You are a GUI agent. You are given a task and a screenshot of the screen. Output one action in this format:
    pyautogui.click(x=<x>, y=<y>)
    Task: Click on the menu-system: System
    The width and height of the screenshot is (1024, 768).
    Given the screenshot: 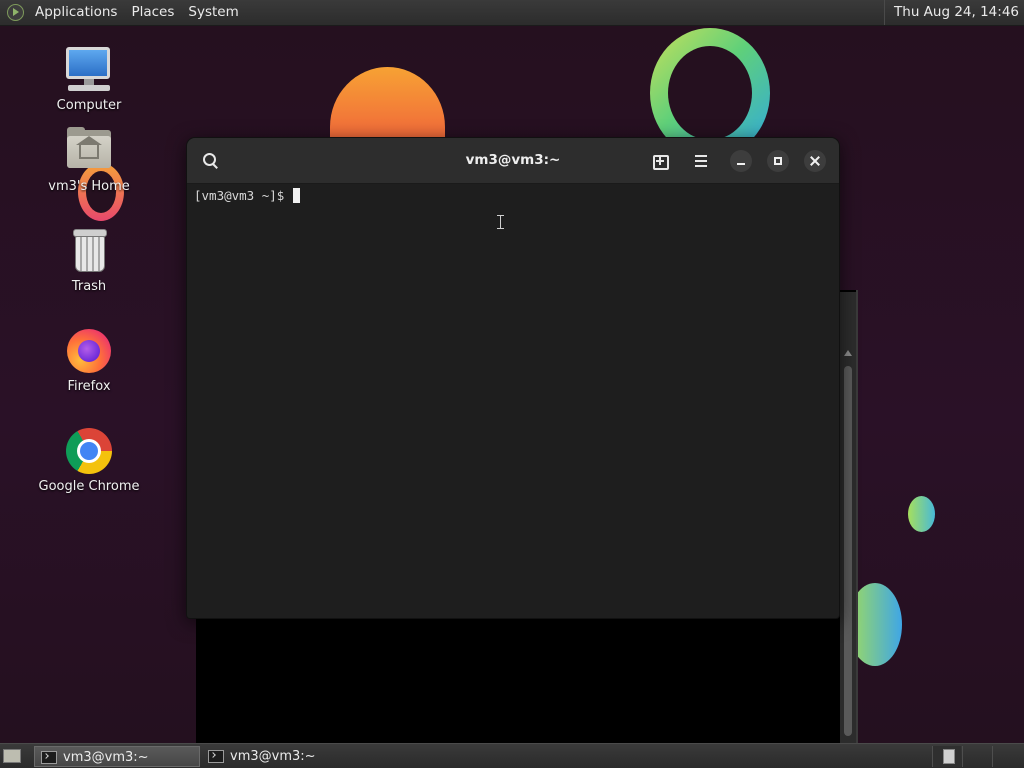 What is the action you would take?
    pyautogui.click(x=213, y=12)
    